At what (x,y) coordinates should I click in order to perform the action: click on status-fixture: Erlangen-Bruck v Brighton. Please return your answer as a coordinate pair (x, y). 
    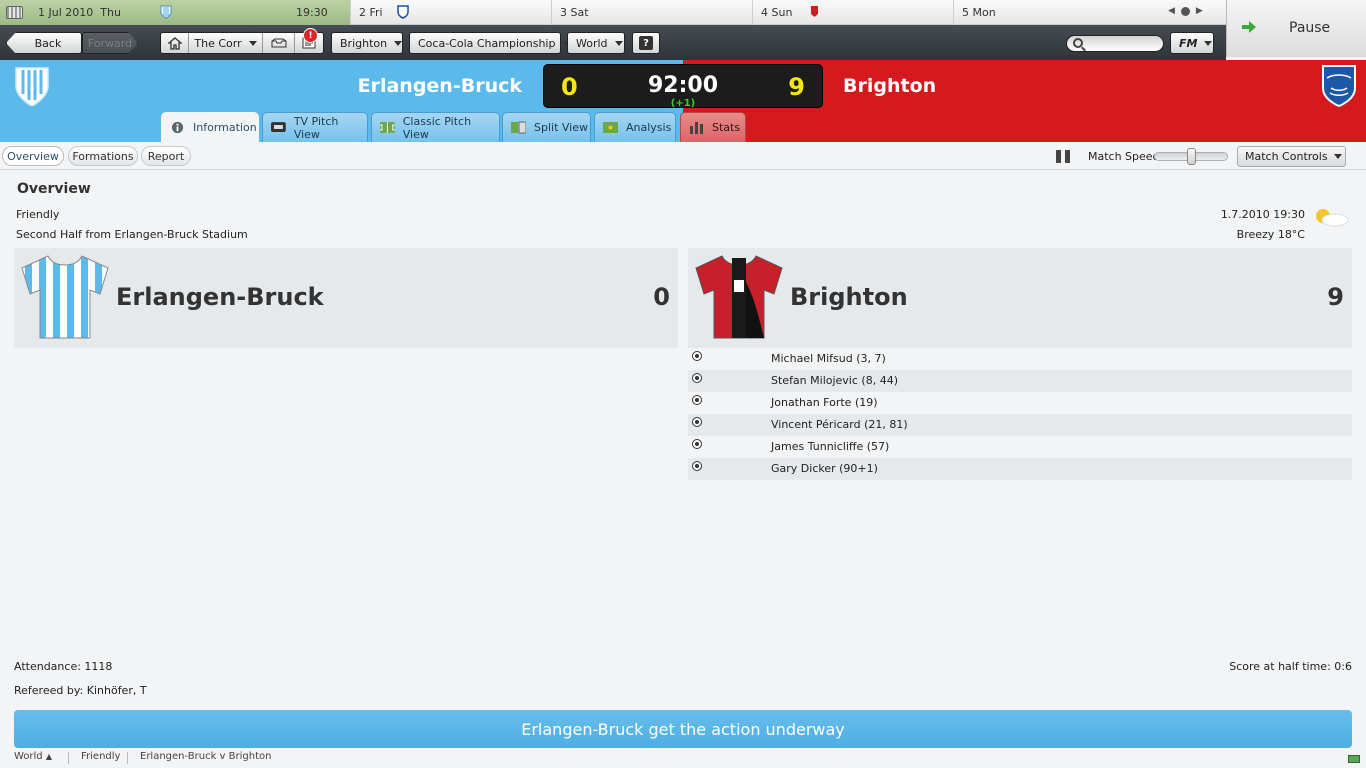
    Looking at the image, I should click on (205, 756).